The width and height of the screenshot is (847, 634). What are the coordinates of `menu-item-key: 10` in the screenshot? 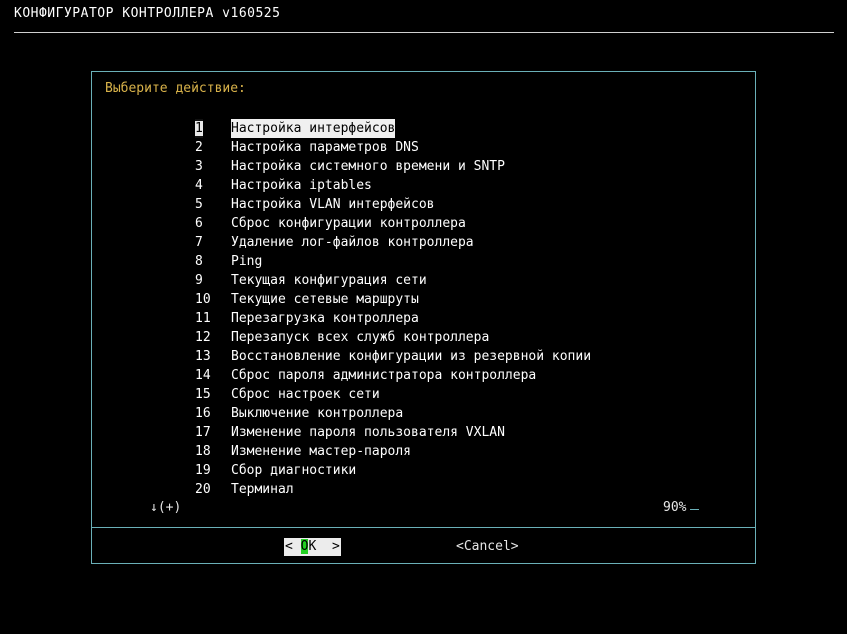 It's located at (203, 299).